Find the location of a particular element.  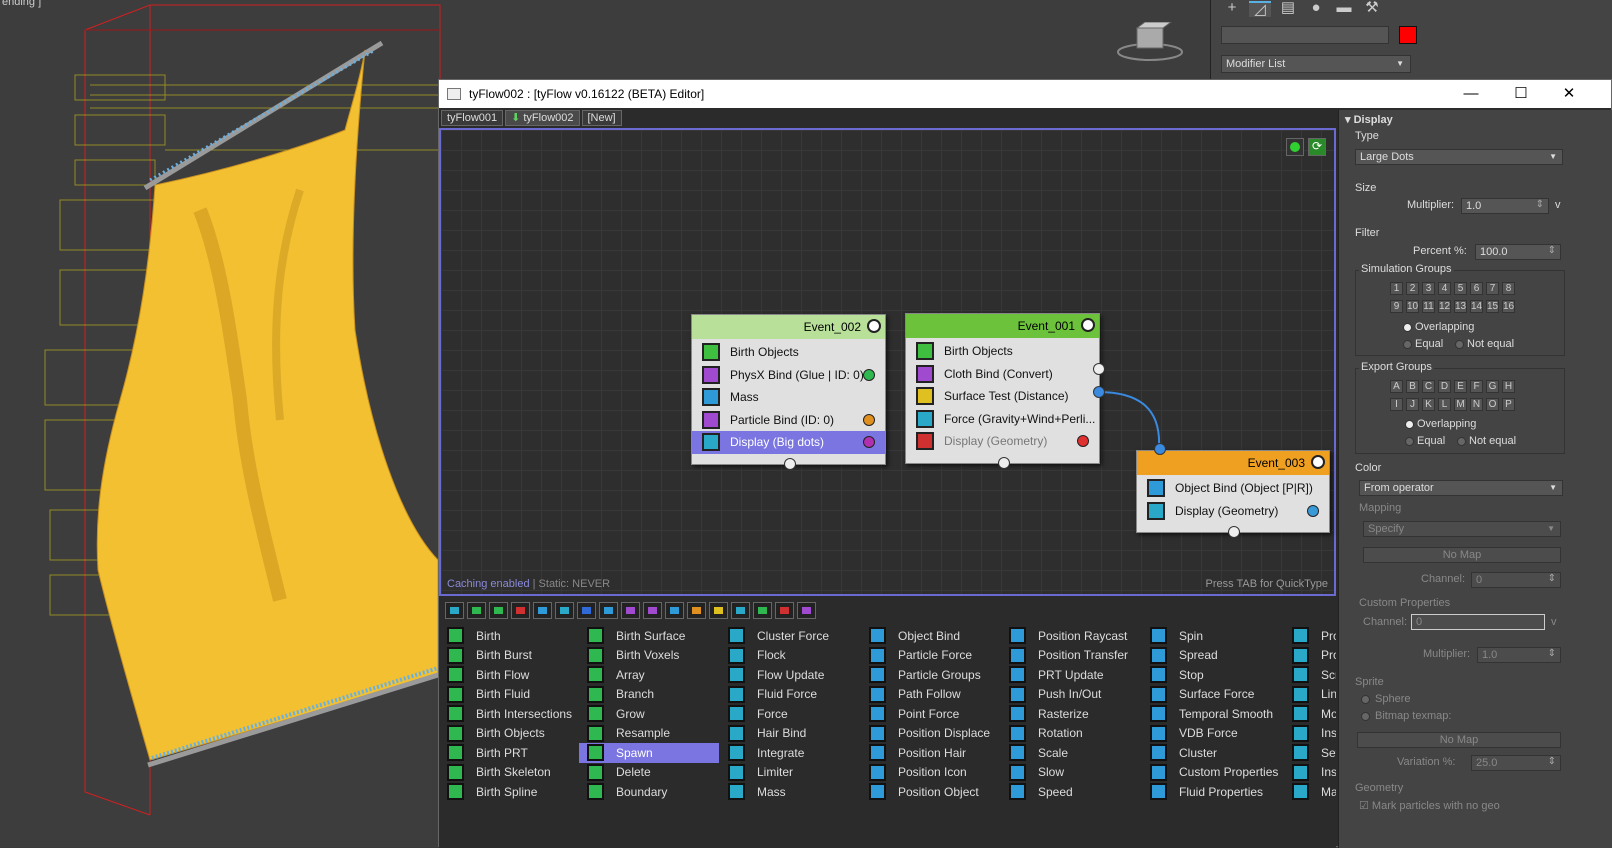

operator-palette-item: Boundary is located at coordinates (649, 792).